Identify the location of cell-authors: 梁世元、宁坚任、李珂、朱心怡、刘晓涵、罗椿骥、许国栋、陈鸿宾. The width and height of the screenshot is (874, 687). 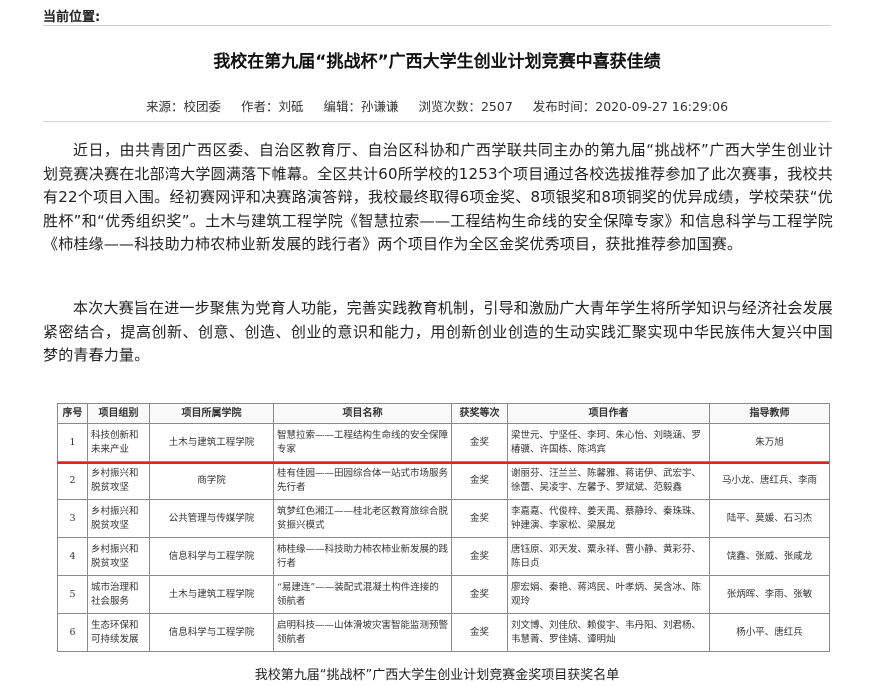
(608, 442).